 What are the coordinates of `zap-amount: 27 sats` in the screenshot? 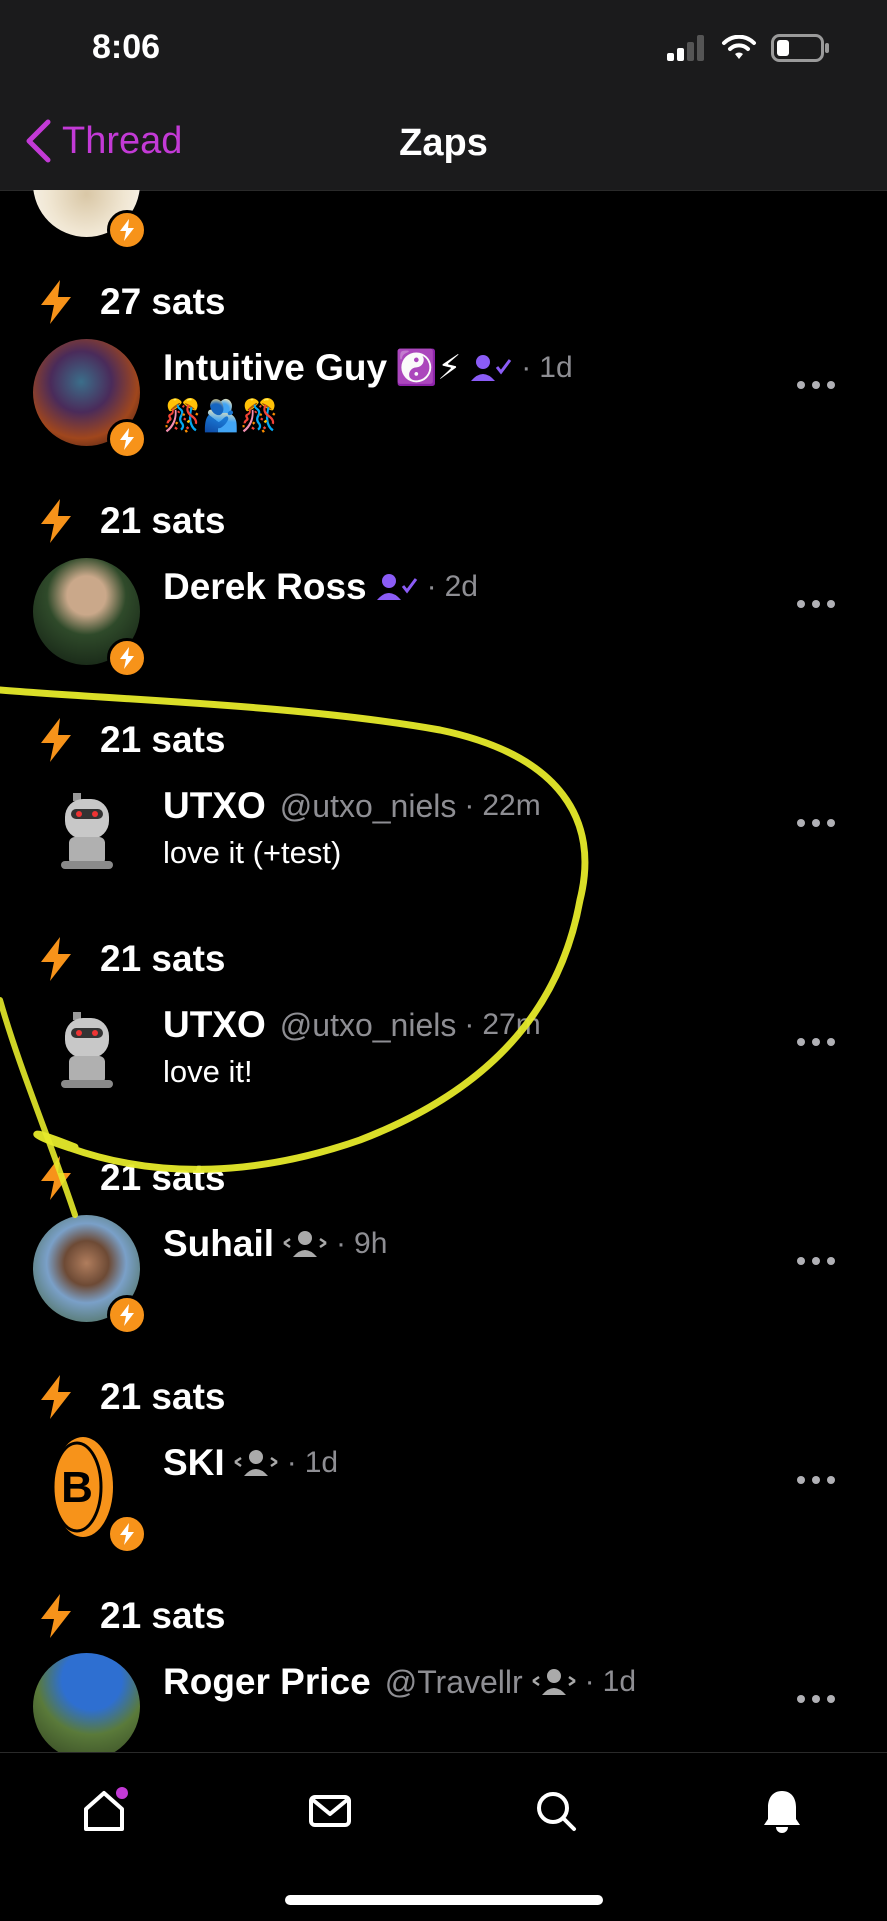 It's located at (163, 301).